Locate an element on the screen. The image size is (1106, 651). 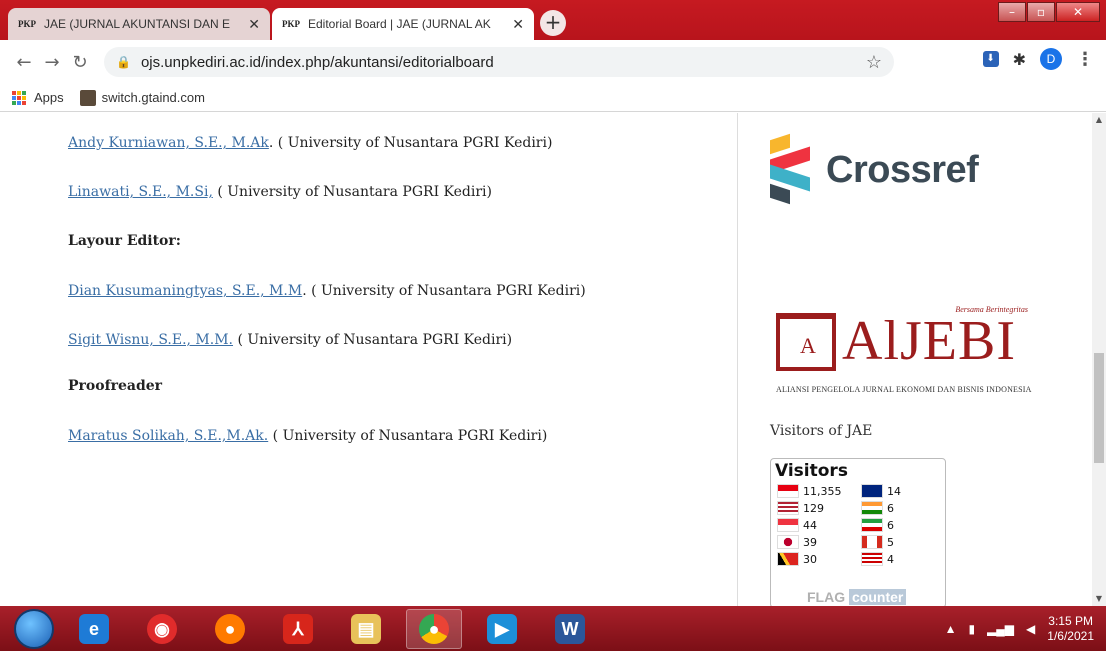
taskbar-word: W is located at coordinates (570, 629).